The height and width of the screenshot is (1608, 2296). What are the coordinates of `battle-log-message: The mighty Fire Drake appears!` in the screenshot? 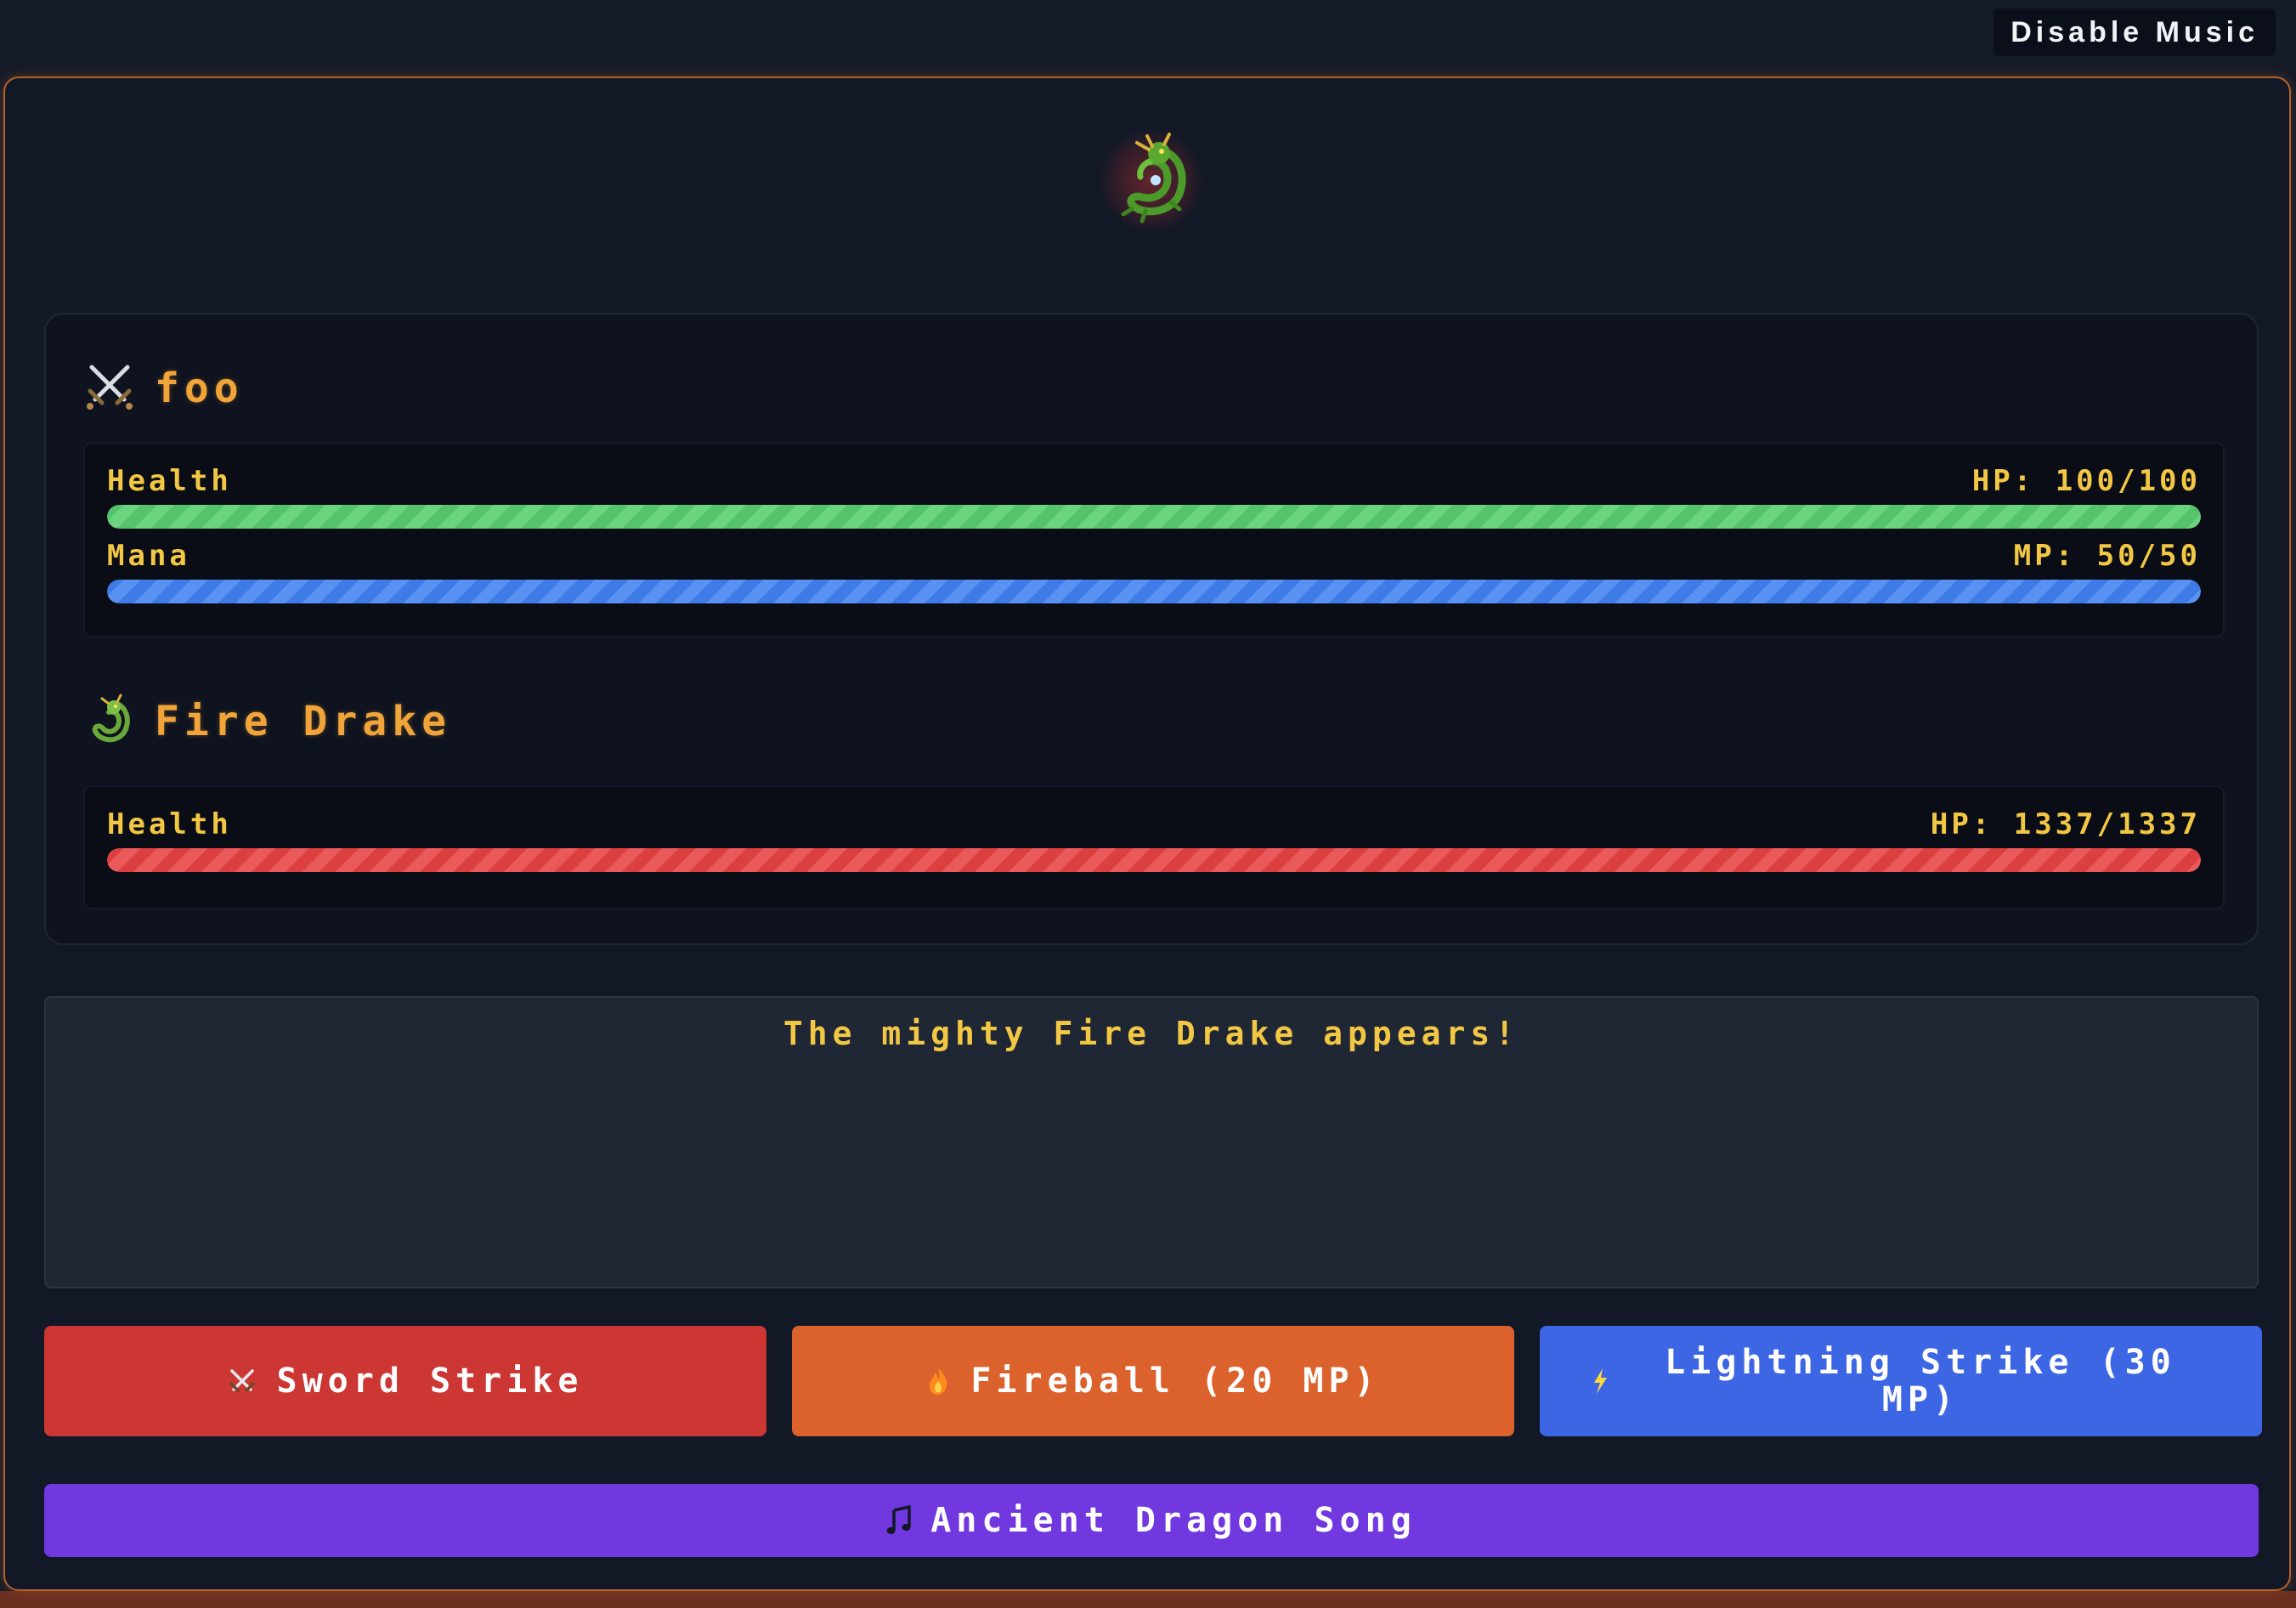 It's located at (1151, 1033).